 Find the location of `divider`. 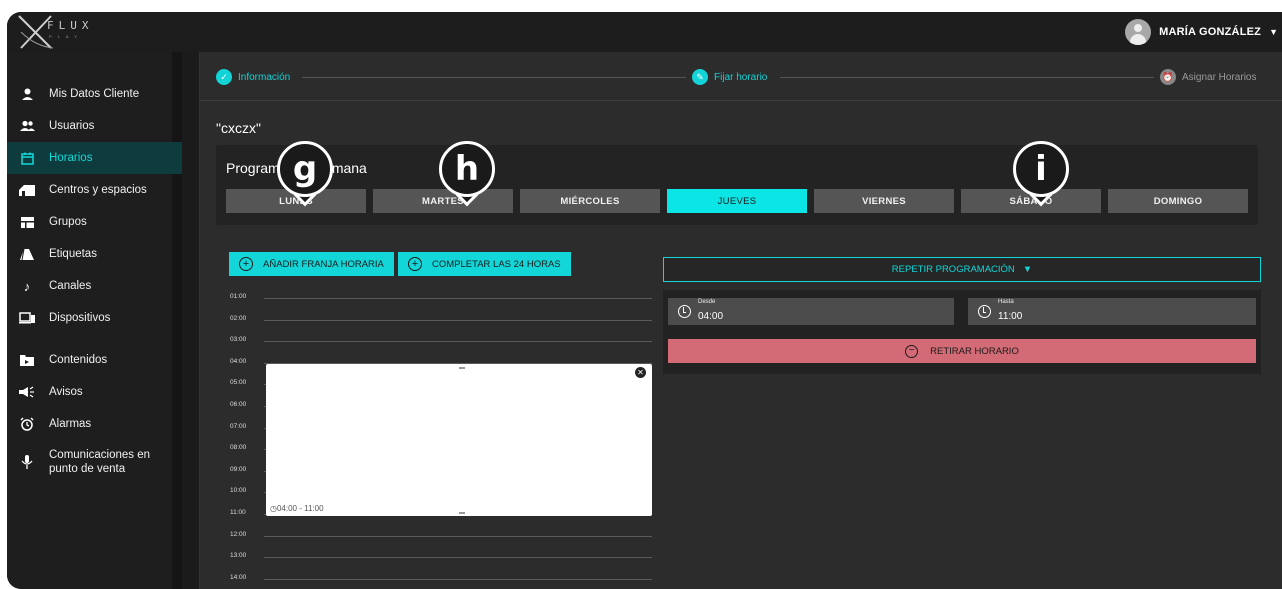

divider is located at coordinates (741, 100).